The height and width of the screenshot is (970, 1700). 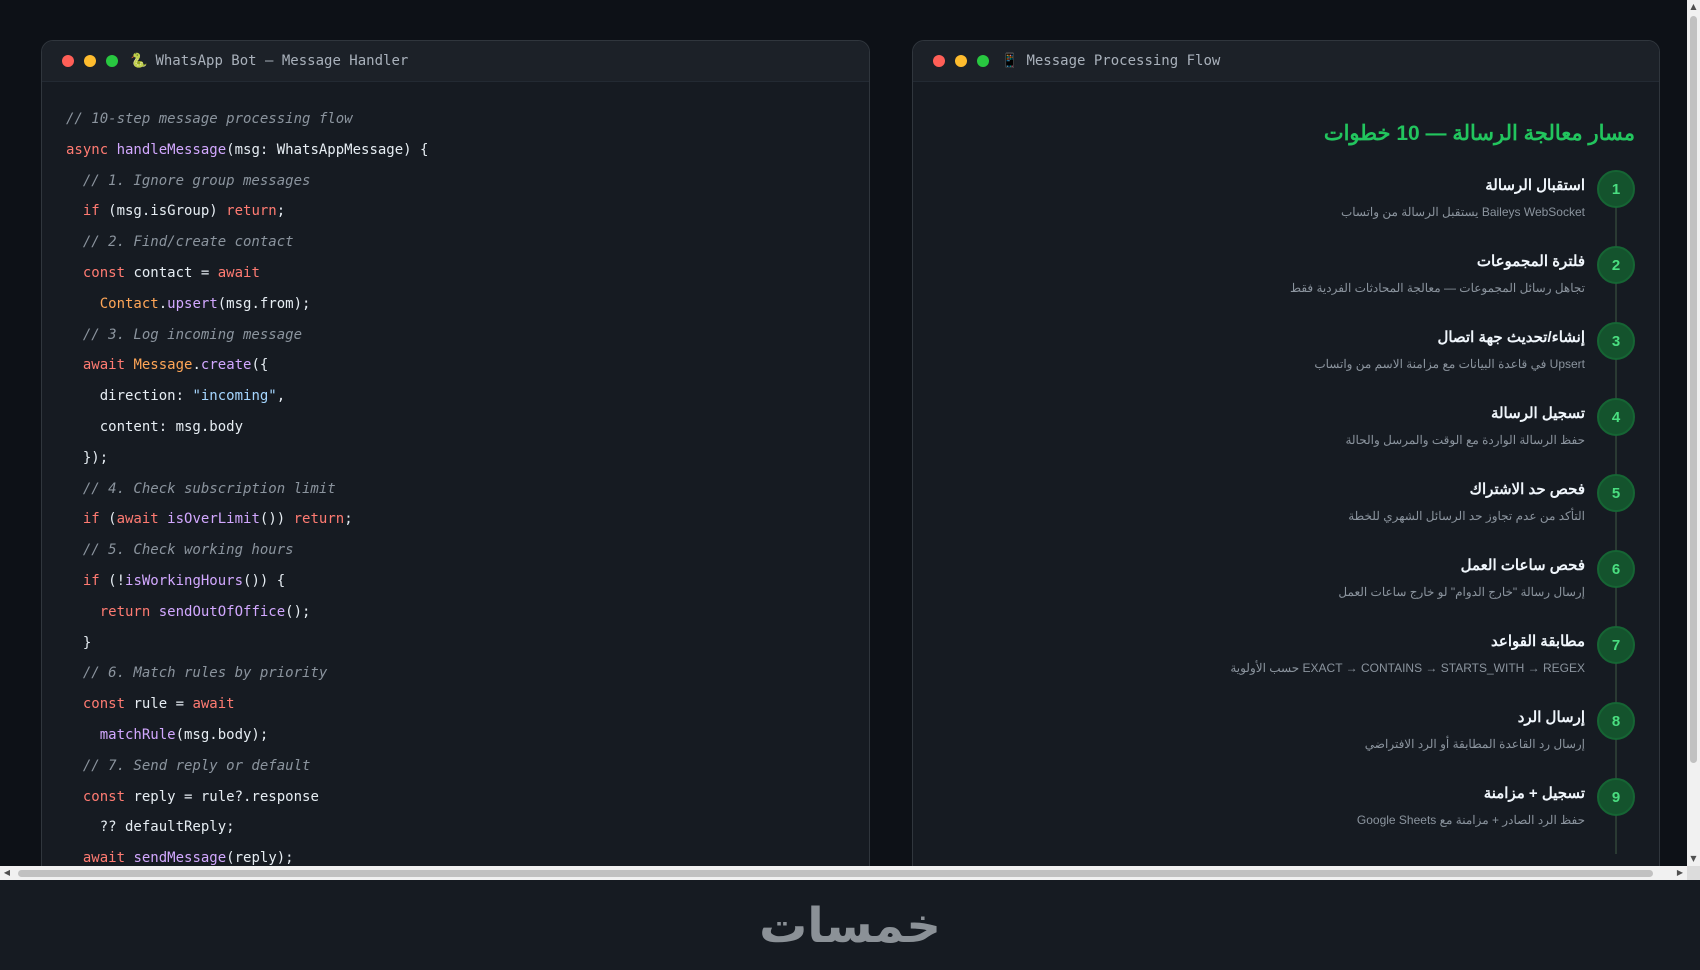 What do you see at coordinates (129, 303) in the screenshot?
I see `code-token: Contact` at bounding box center [129, 303].